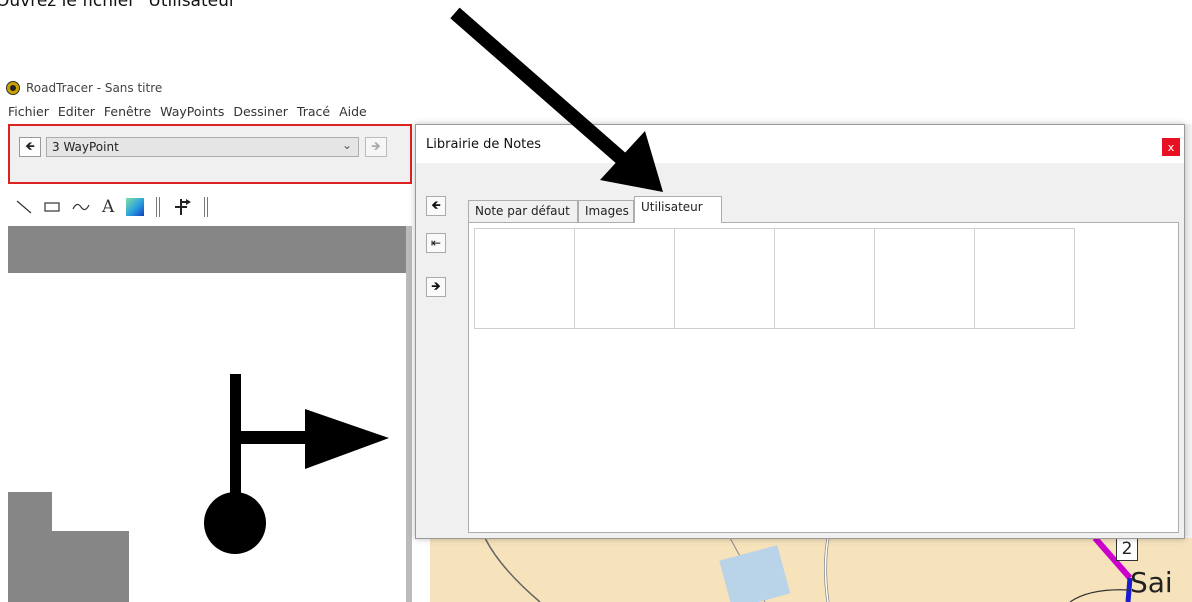  Describe the element at coordinates (28, 111) in the screenshot. I see `menu-fichier: Fichier` at that location.